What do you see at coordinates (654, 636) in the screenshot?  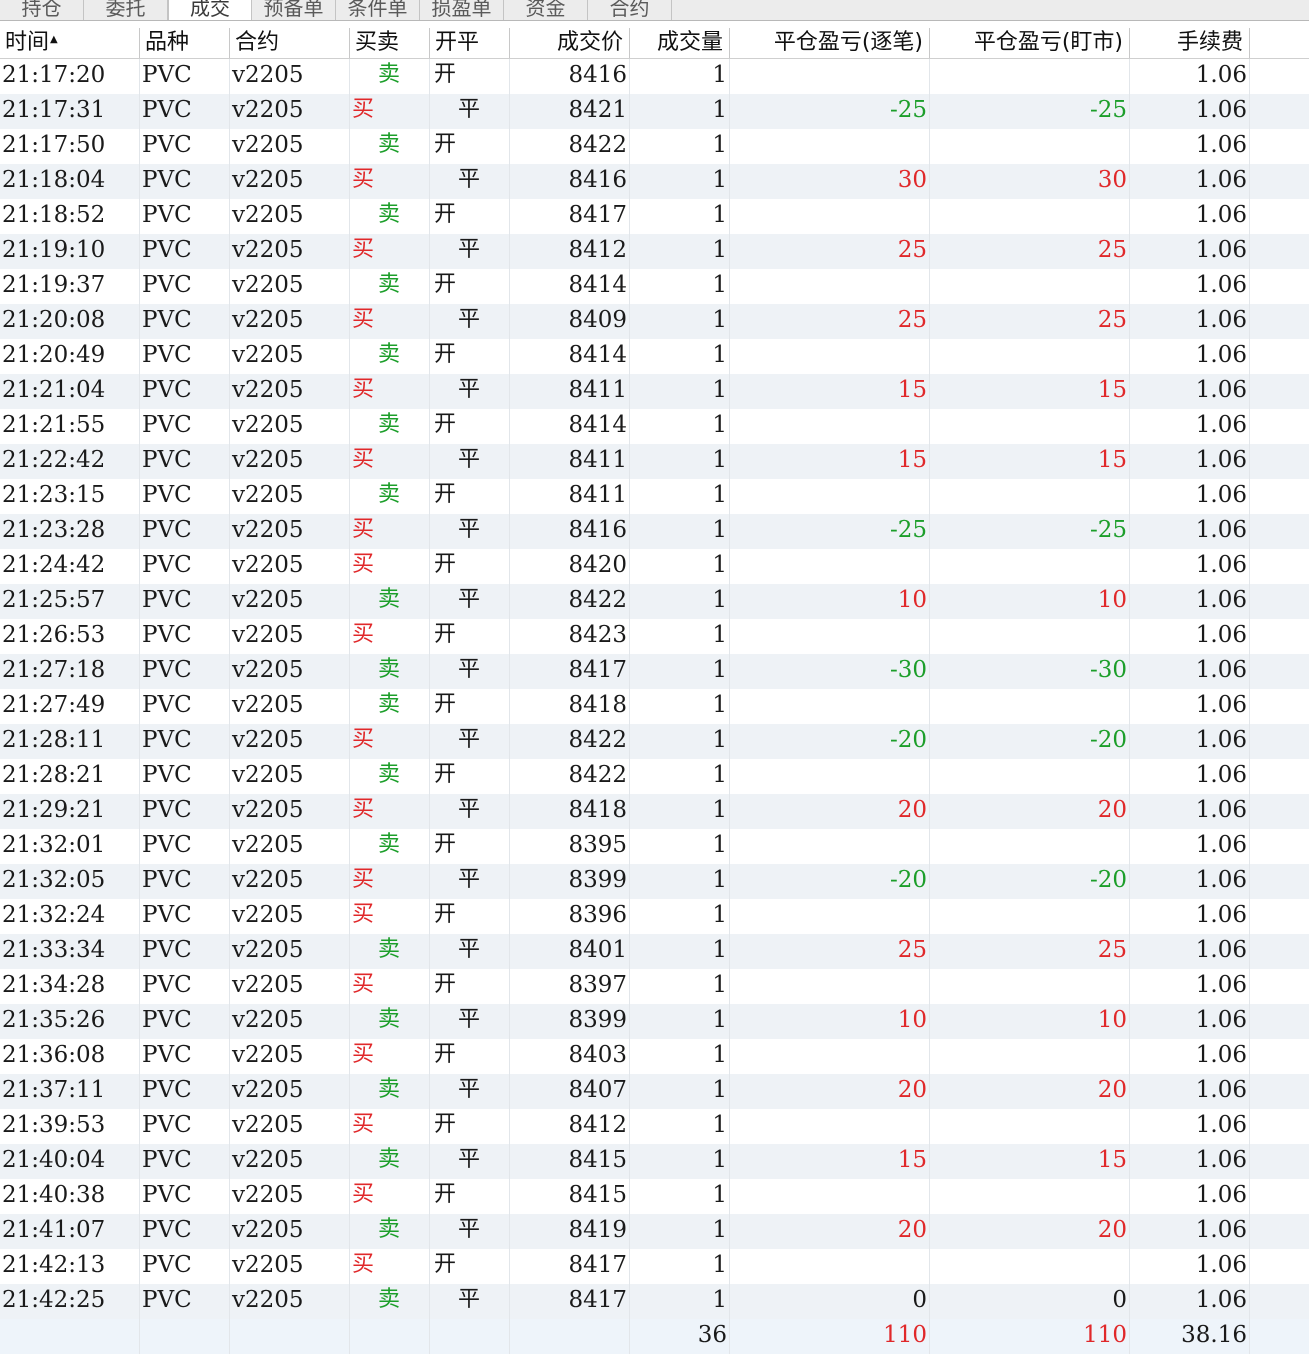 I see `table-row: 21:26:53 PVC v2205 买开 8423 1 1.06` at bounding box center [654, 636].